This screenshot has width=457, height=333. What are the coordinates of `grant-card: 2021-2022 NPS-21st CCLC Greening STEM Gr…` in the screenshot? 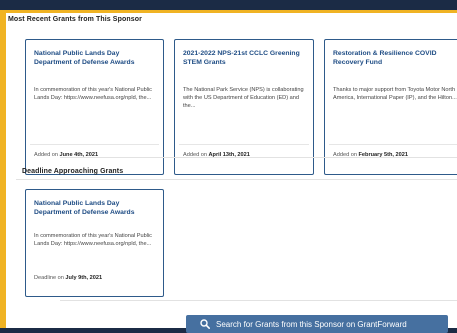 It's located at (244, 107).